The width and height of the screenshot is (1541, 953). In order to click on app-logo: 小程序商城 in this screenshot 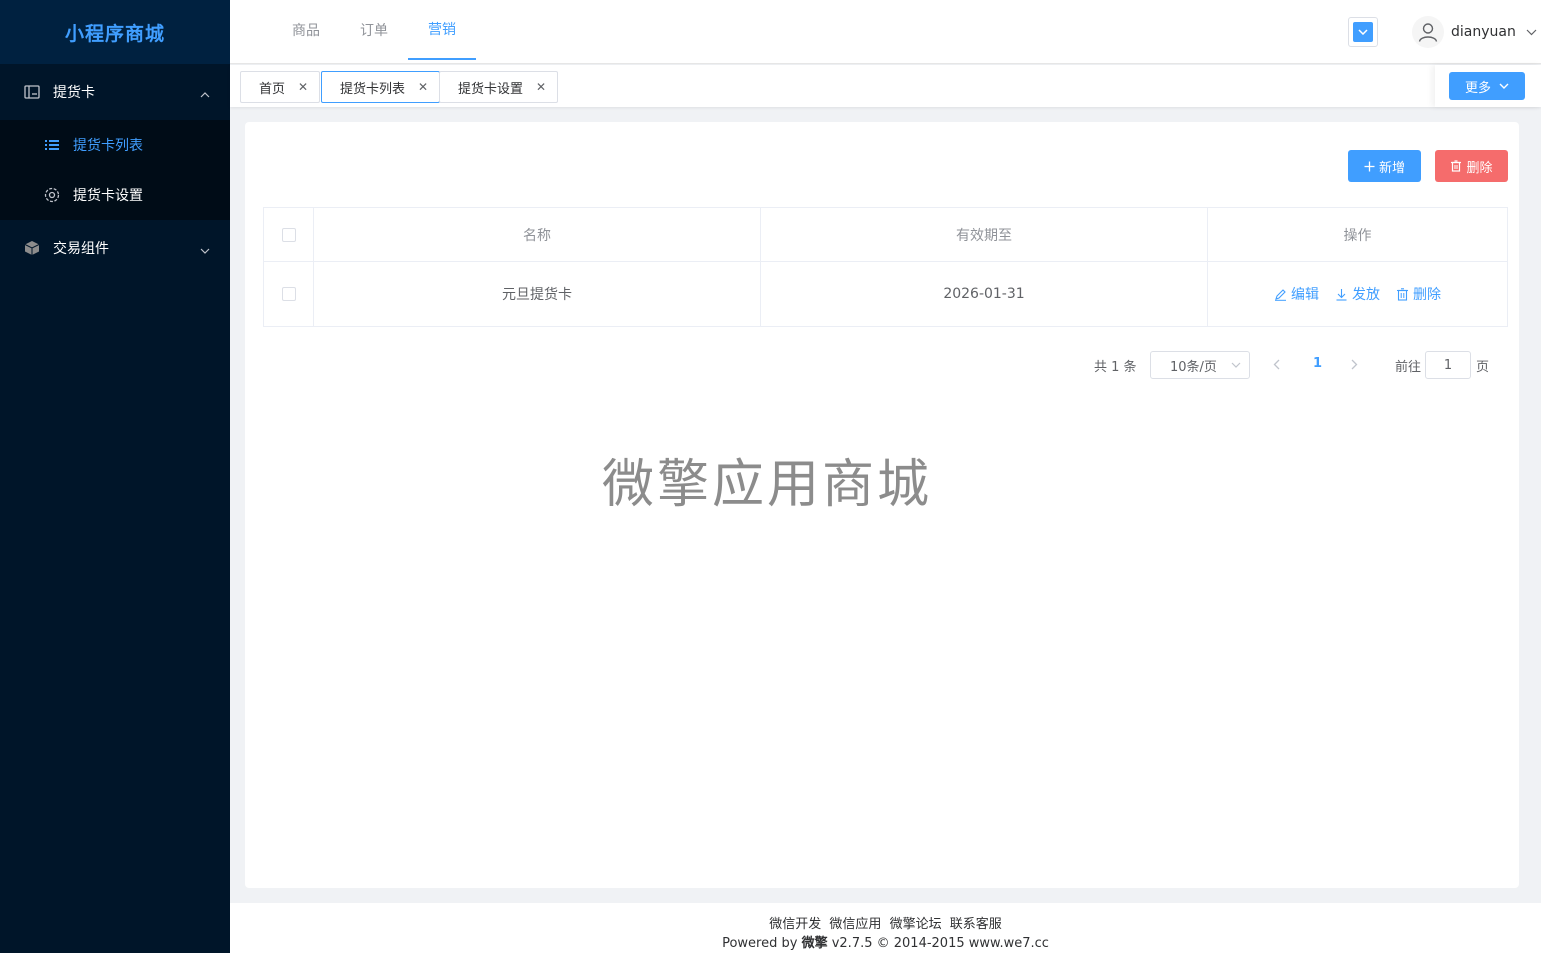, I will do `click(115, 32)`.